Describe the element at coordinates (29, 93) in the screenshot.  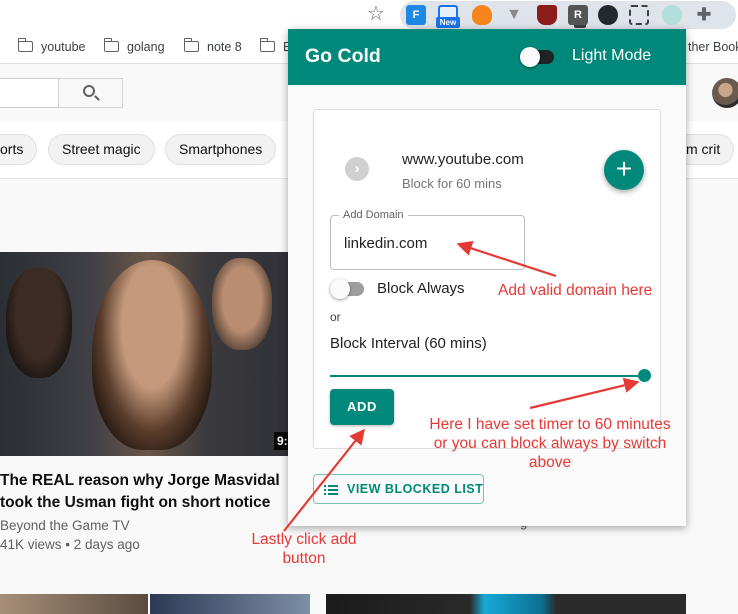
I see `youtube-search-input` at that location.